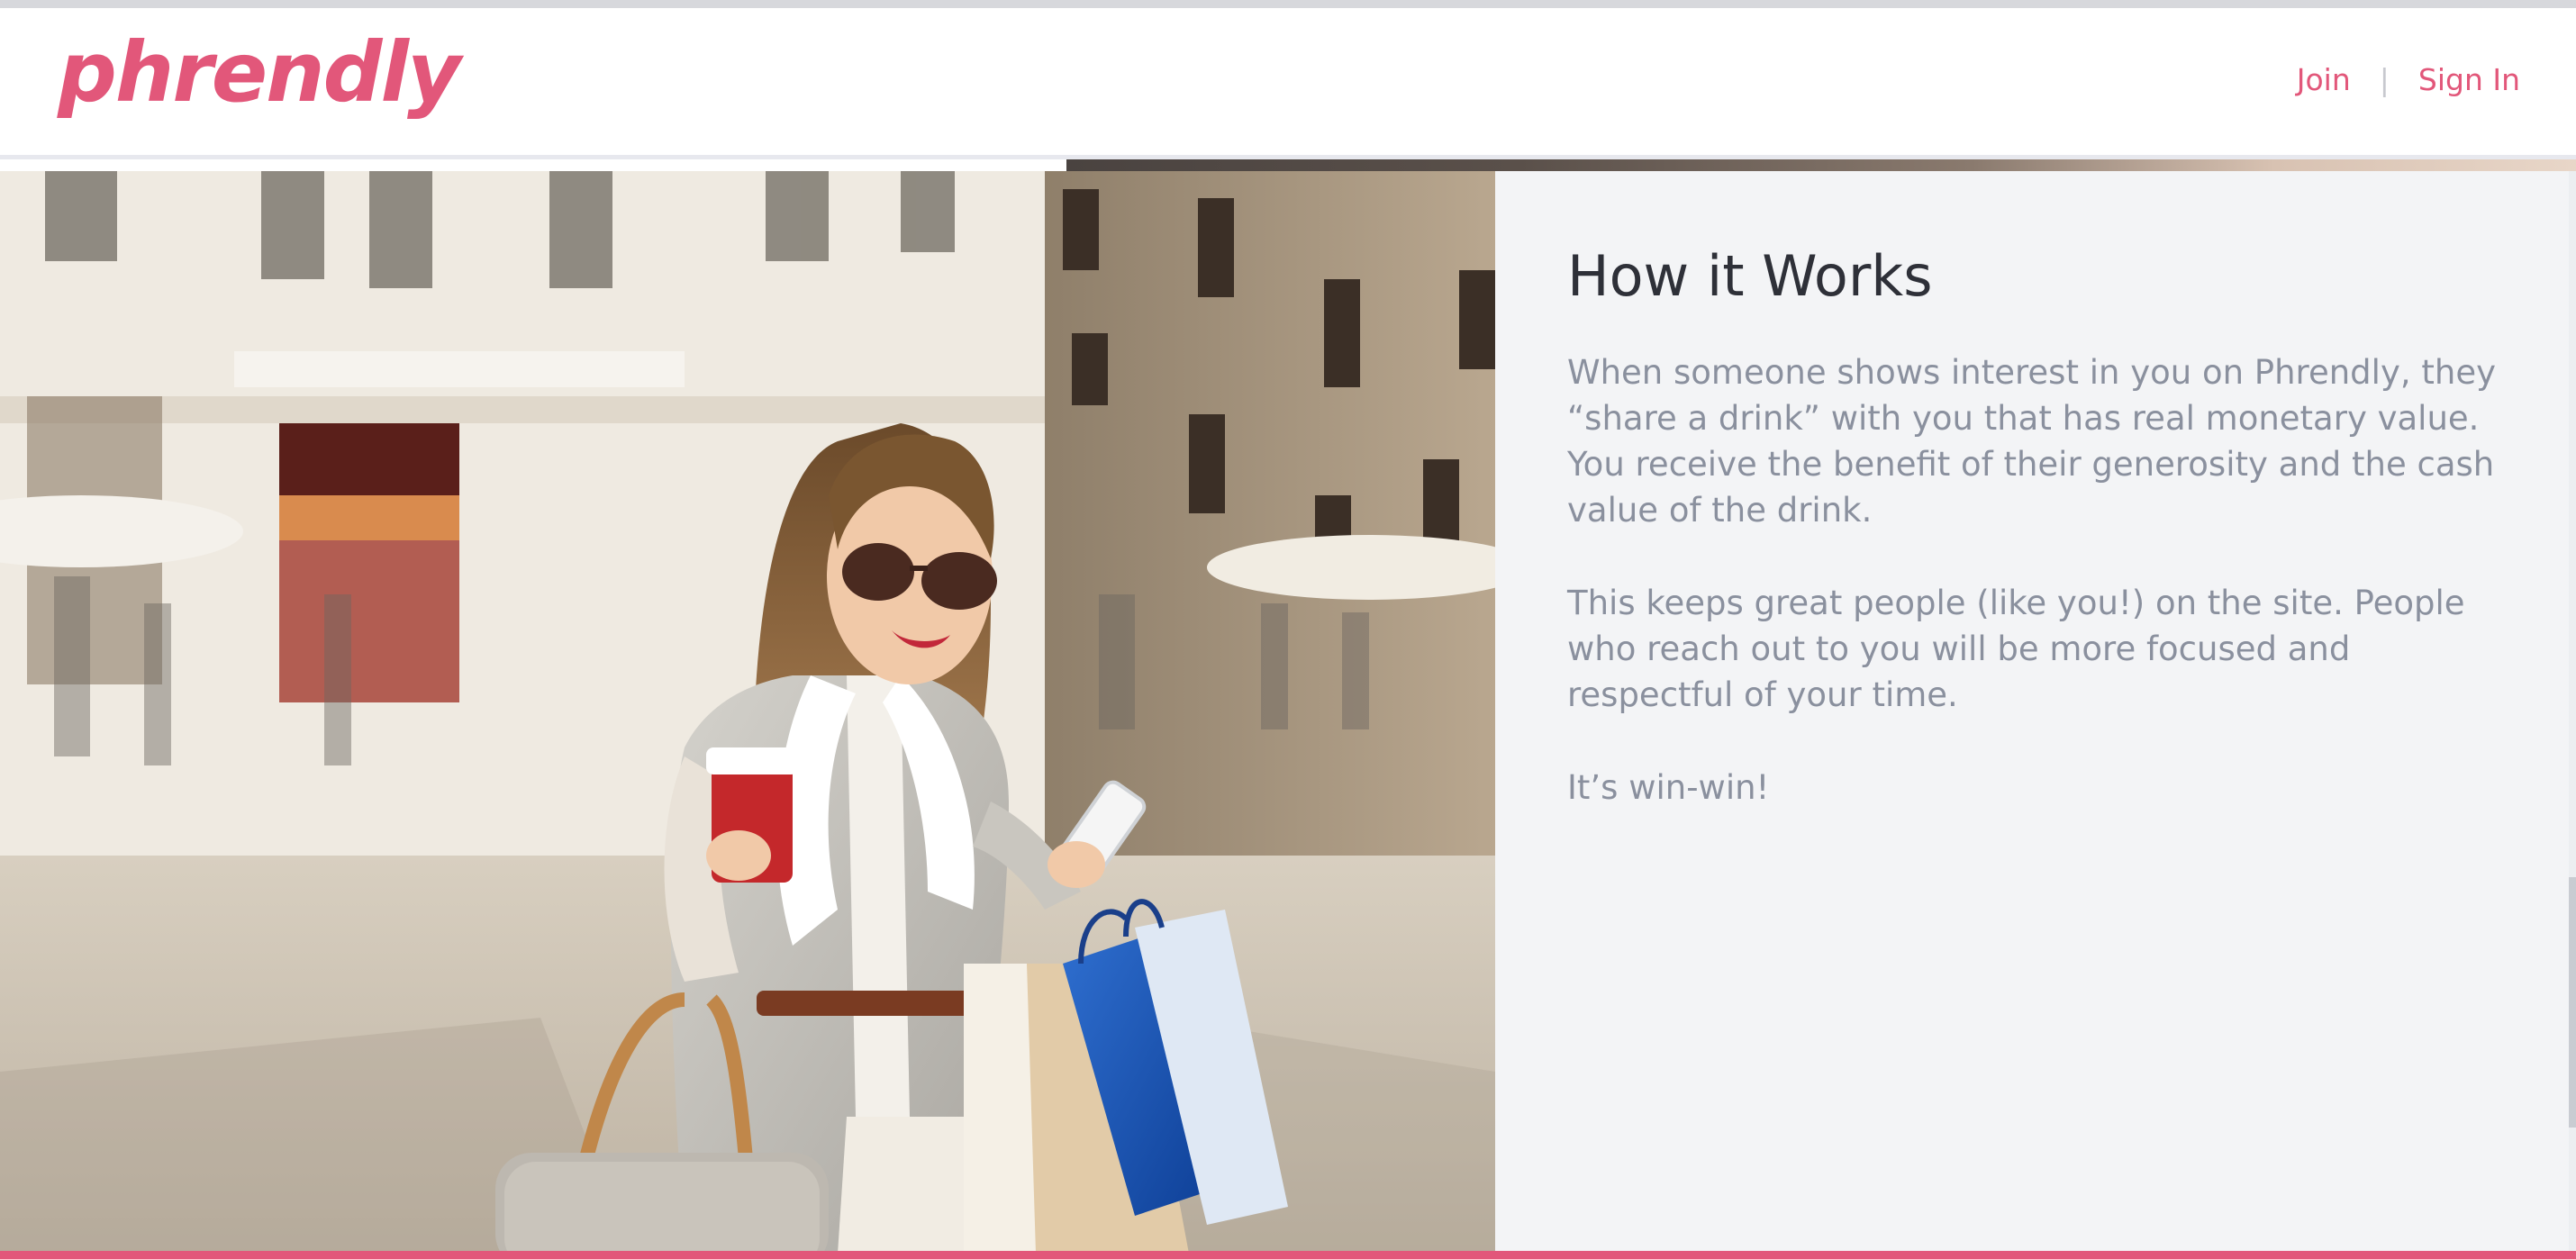 The image size is (2576, 1259). Describe the element at coordinates (1668, 787) in the screenshot. I see `paragraph-win-win: It’s win-win!` at that location.